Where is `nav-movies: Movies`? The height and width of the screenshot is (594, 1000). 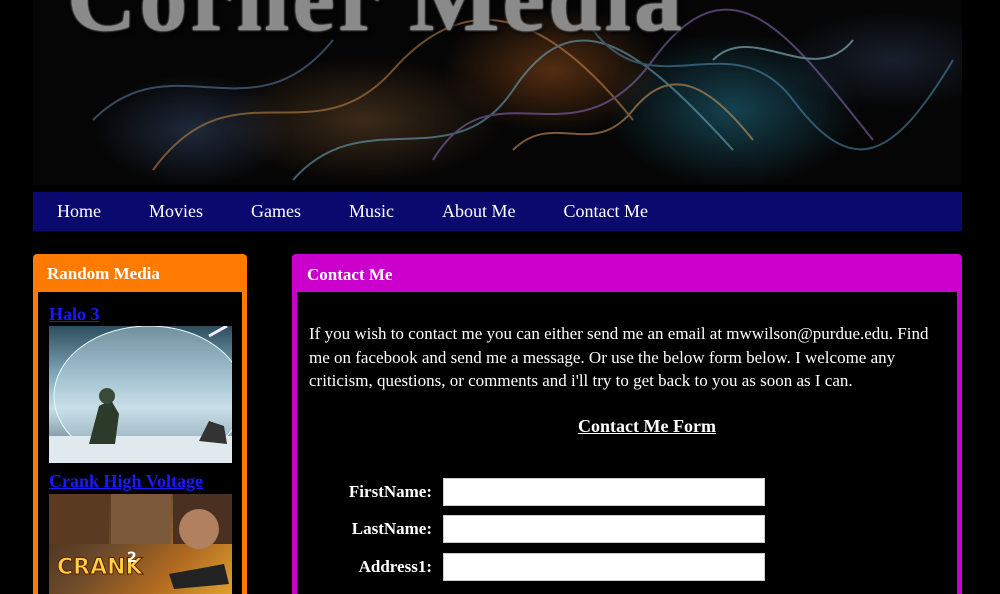 nav-movies: Movies is located at coordinates (176, 211).